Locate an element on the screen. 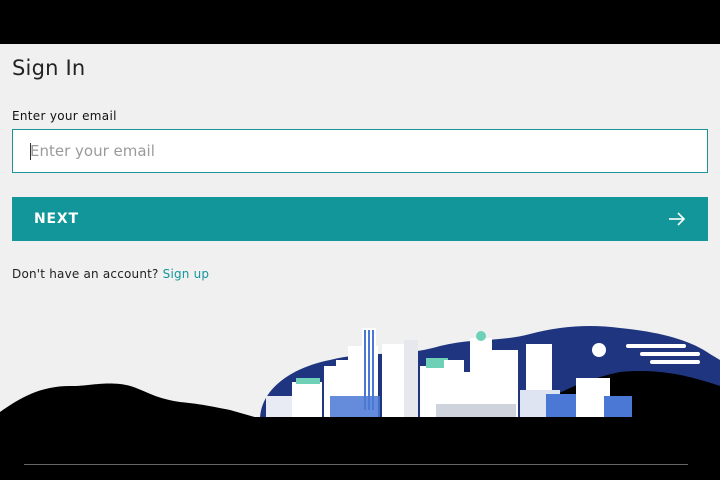 The width and height of the screenshot is (720, 480). no-account-text: Don't have an account? is located at coordinates (85, 274).